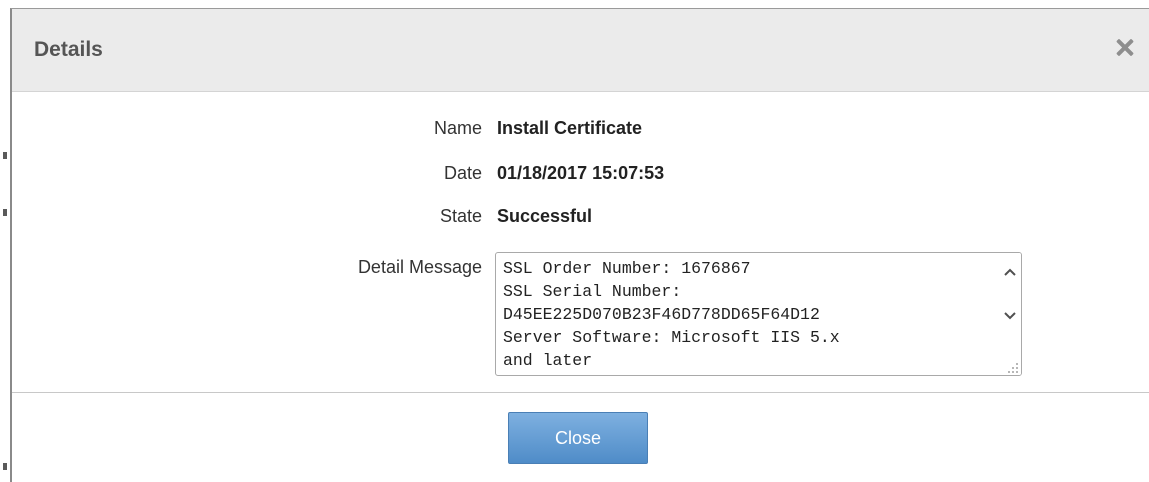 Image resolution: width=1149 pixels, height=482 pixels. I want to click on chevron-up-icon, so click(1010, 272).